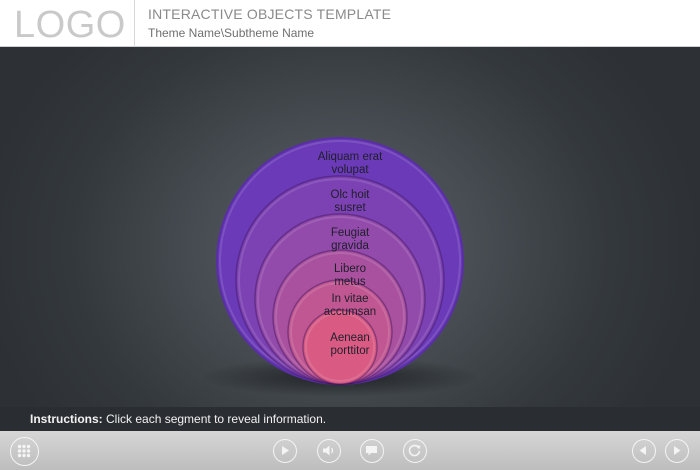  I want to click on segment-label-line: Libero, so click(350, 269).